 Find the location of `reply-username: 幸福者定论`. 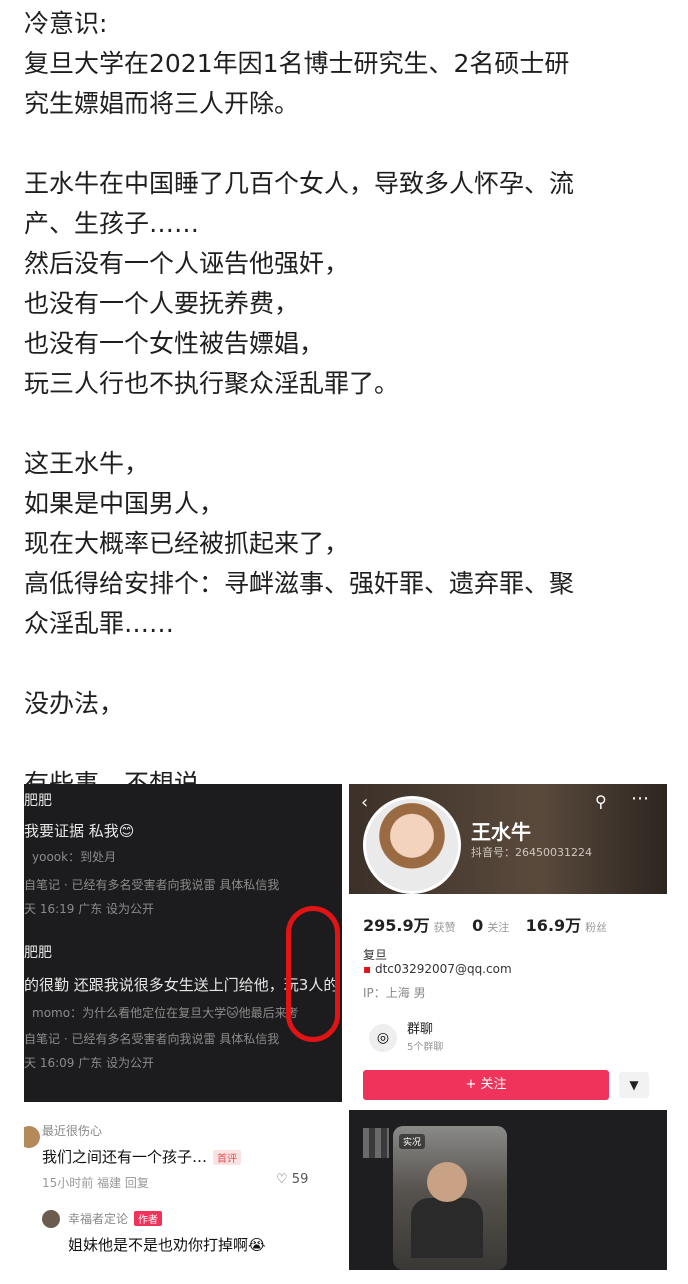

reply-username: 幸福者定论 is located at coordinates (98, 1219).